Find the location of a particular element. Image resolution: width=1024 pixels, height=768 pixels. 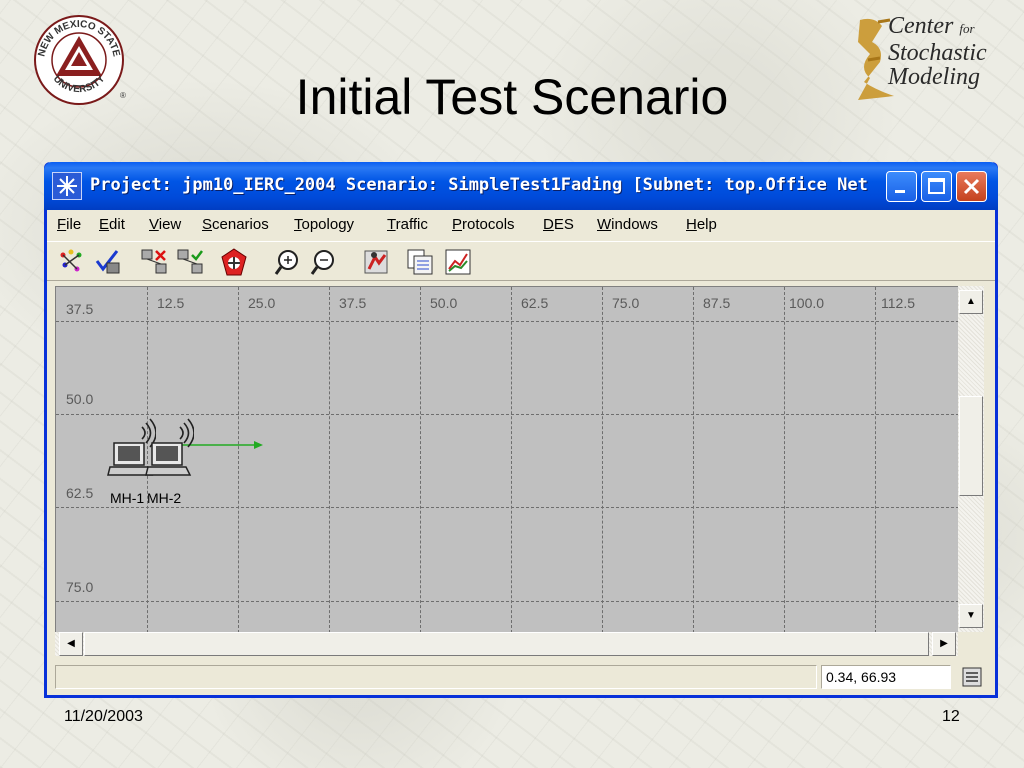

vertical-scroll-thumb is located at coordinates (971, 446).